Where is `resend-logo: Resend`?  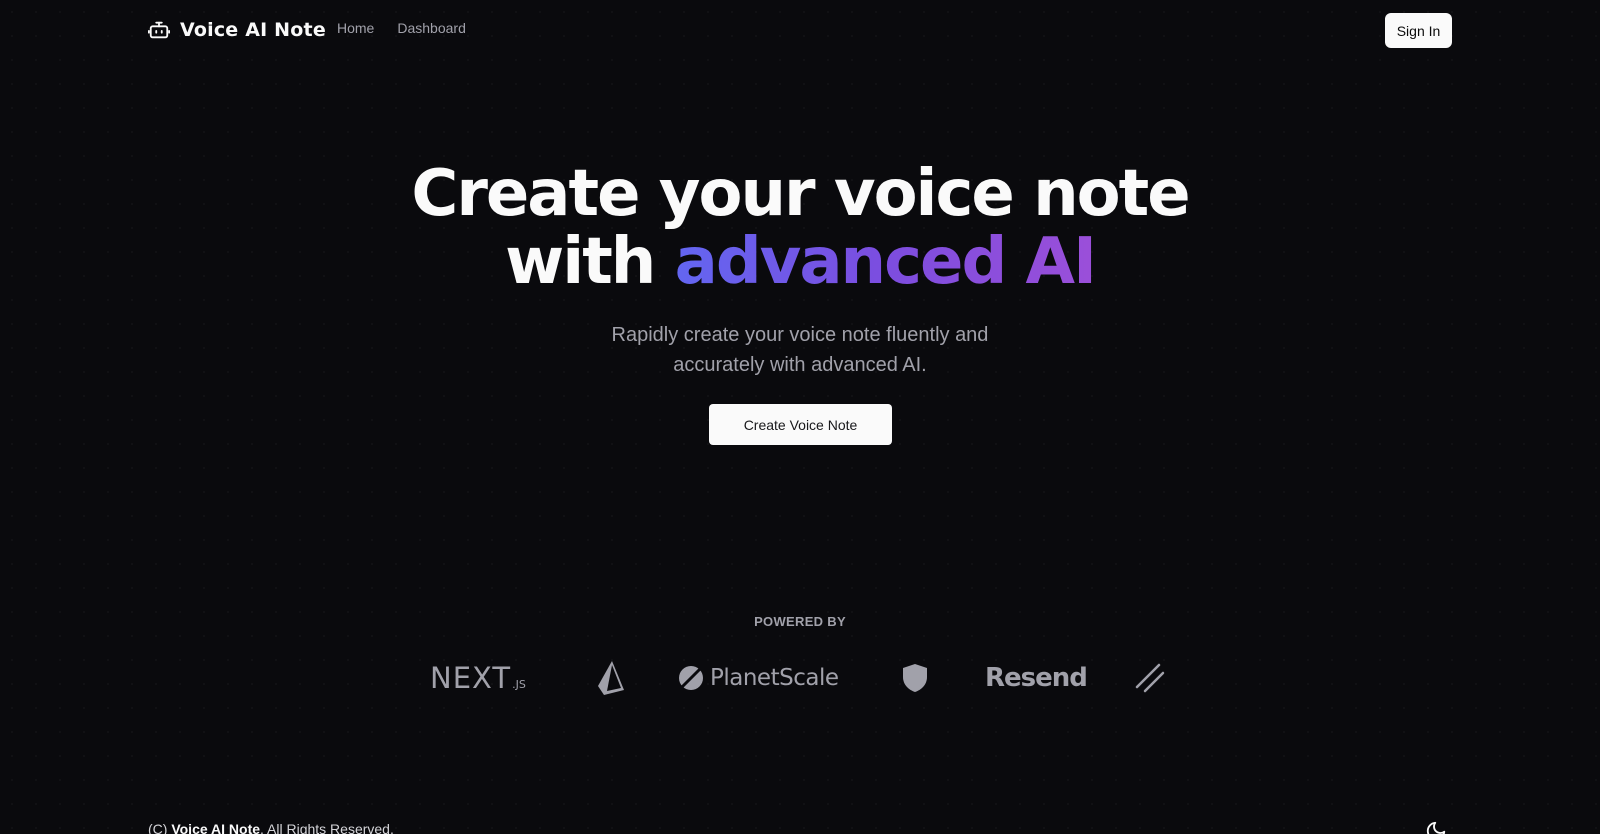 resend-logo: Resend is located at coordinates (1036, 678).